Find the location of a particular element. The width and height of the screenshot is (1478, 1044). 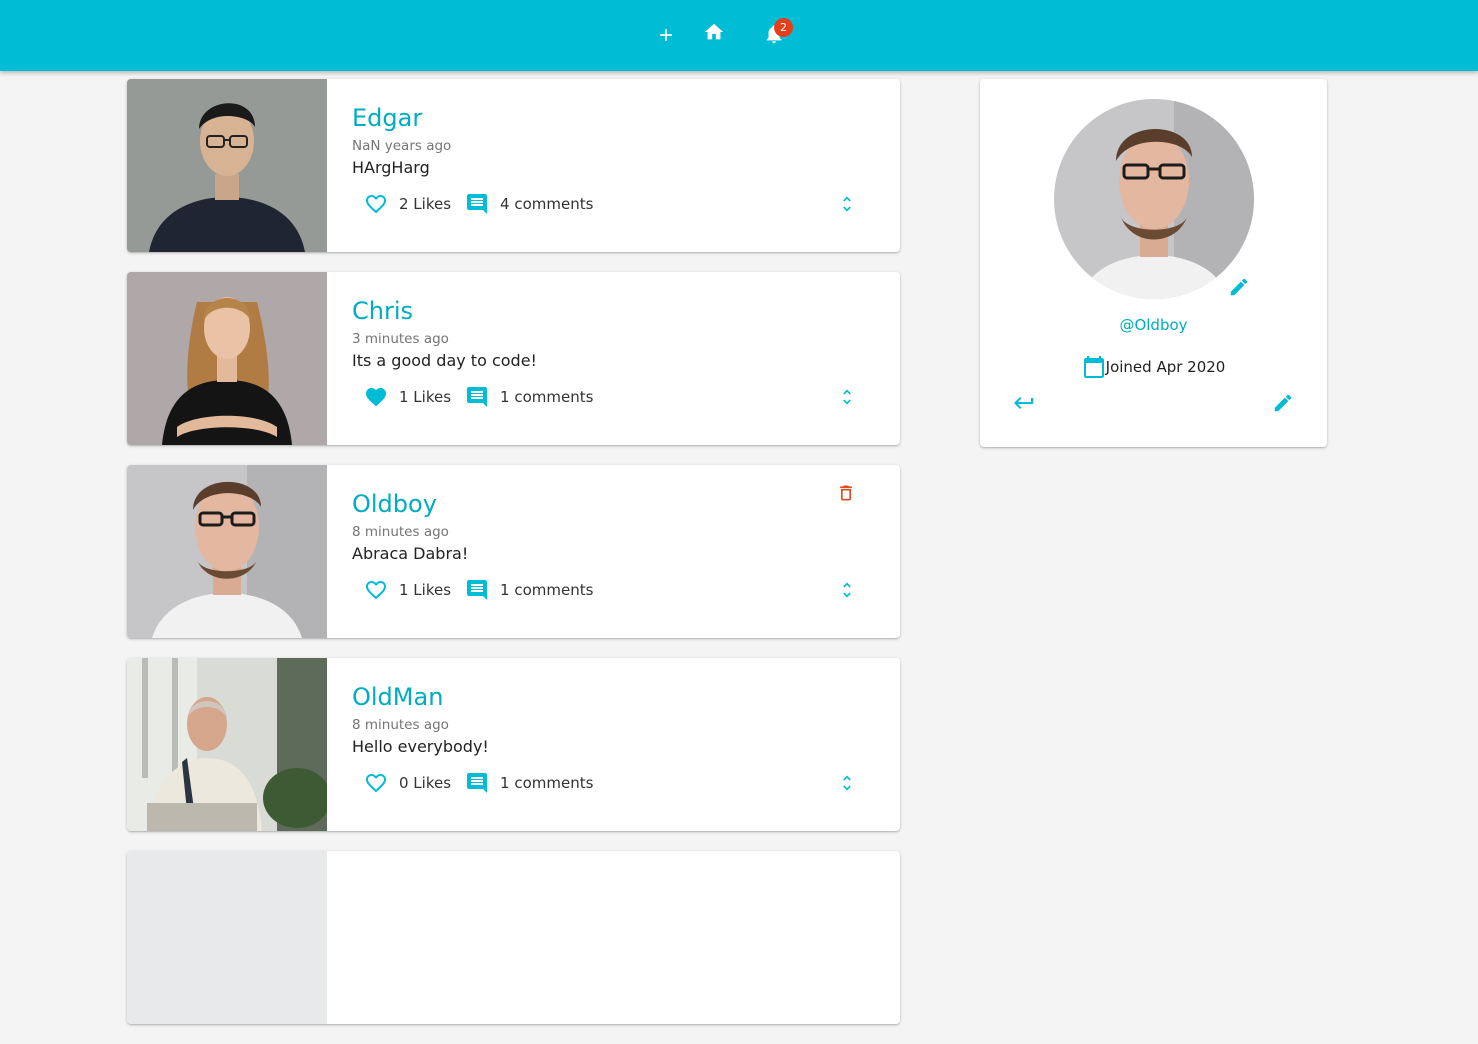

edit-avatar-button is located at coordinates (1239, 287).